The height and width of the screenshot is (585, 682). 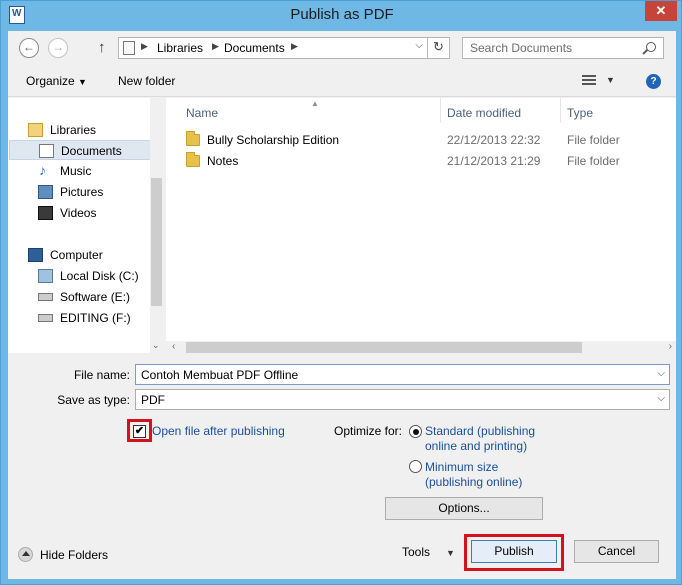 I want to click on organize-menu: Organize ▼, so click(x=56, y=81).